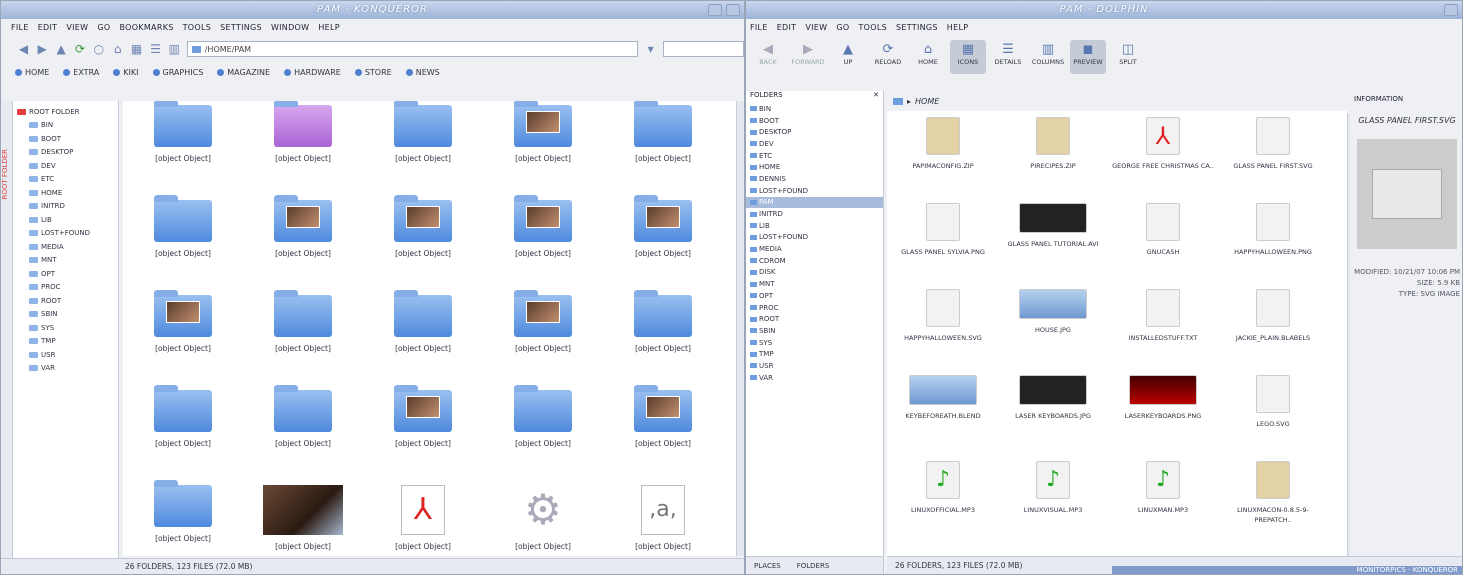 This screenshot has height=575, width=1463. Describe the element at coordinates (917, 27) in the screenshot. I see `menu-settings: SETTINGS` at that location.